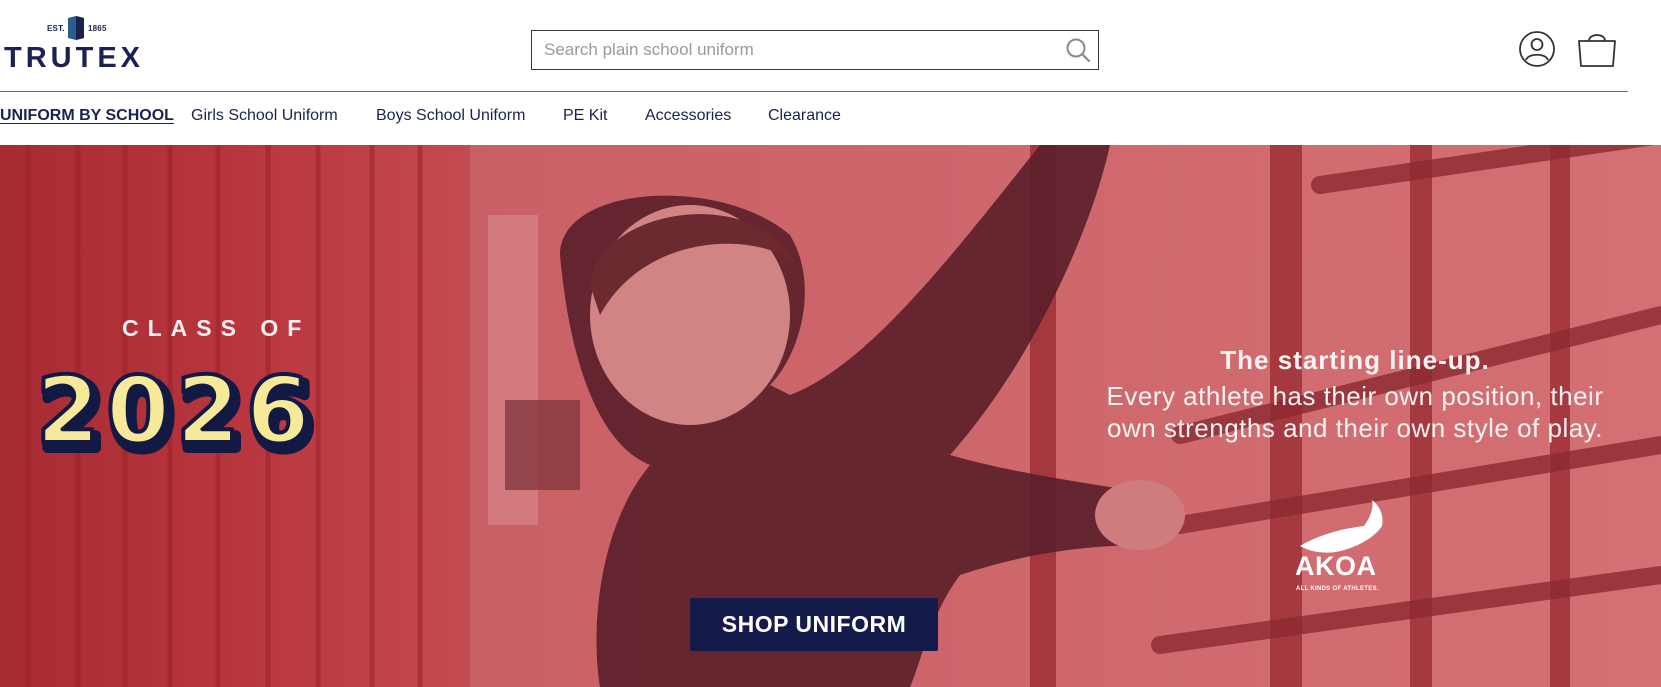 The height and width of the screenshot is (687, 1661). Describe the element at coordinates (97, 28) in the screenshot. I see `logo-est-year: 1865` at that location.